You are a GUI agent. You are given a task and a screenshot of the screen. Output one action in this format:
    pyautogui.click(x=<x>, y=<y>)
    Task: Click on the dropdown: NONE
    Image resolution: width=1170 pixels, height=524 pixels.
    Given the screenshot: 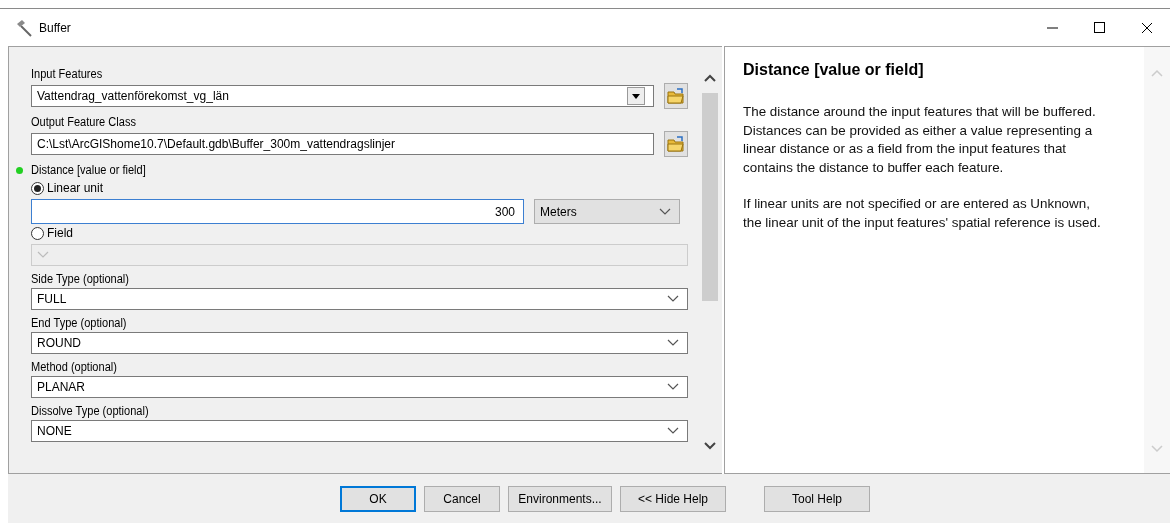 What is the action you would take?
    pyautogui.click(x=359, y=431)
    